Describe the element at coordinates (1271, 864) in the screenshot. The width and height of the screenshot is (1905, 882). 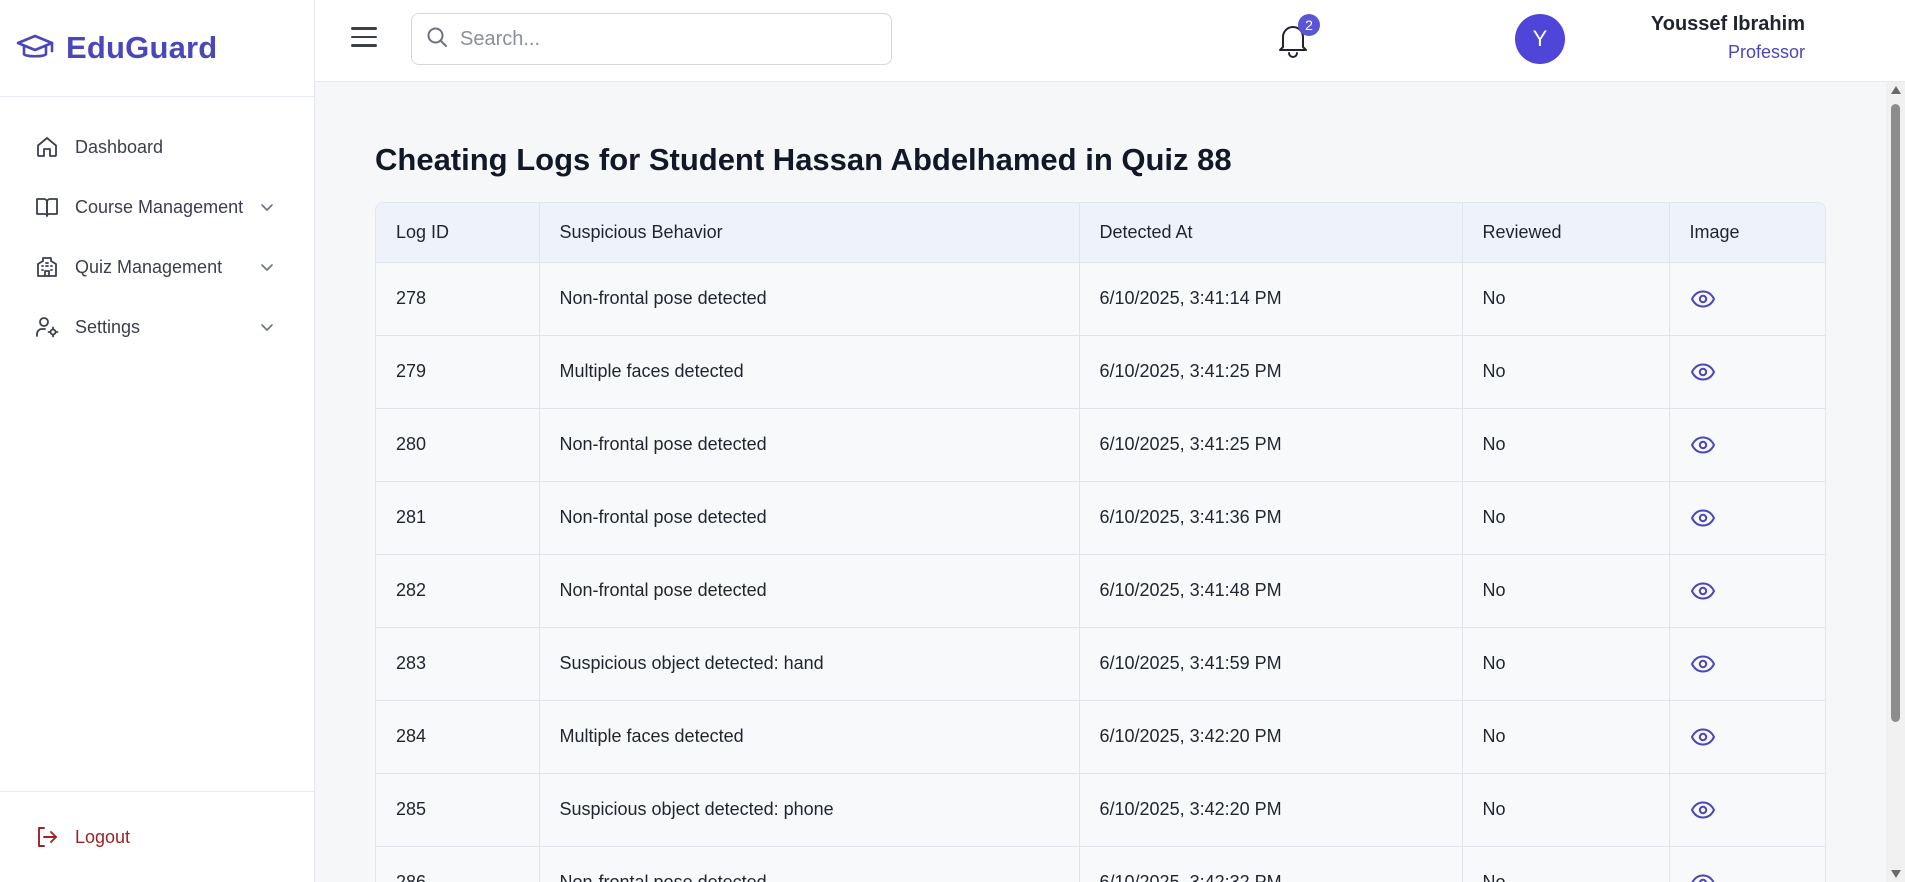
I see `detected-at-cell: 6/10/2025, 3:42:32 PM` at that location.